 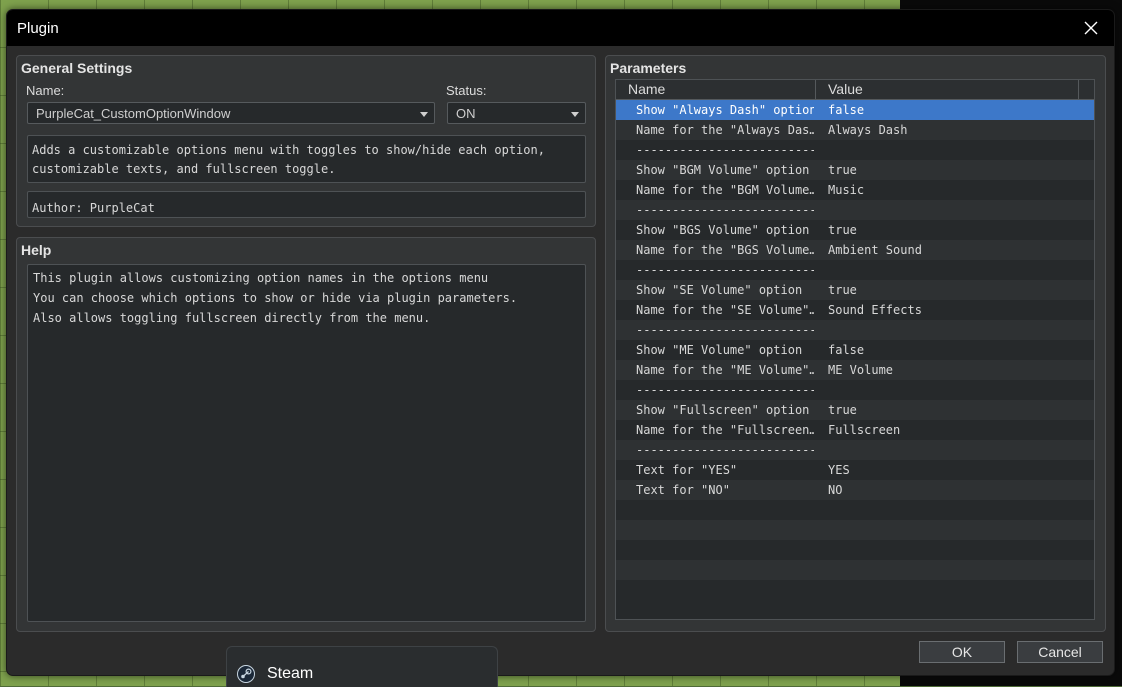 What do you see at coordinates (646, 89) in the screenshot?
I see `column-header-name: Name` at bounding box center [646, 89].